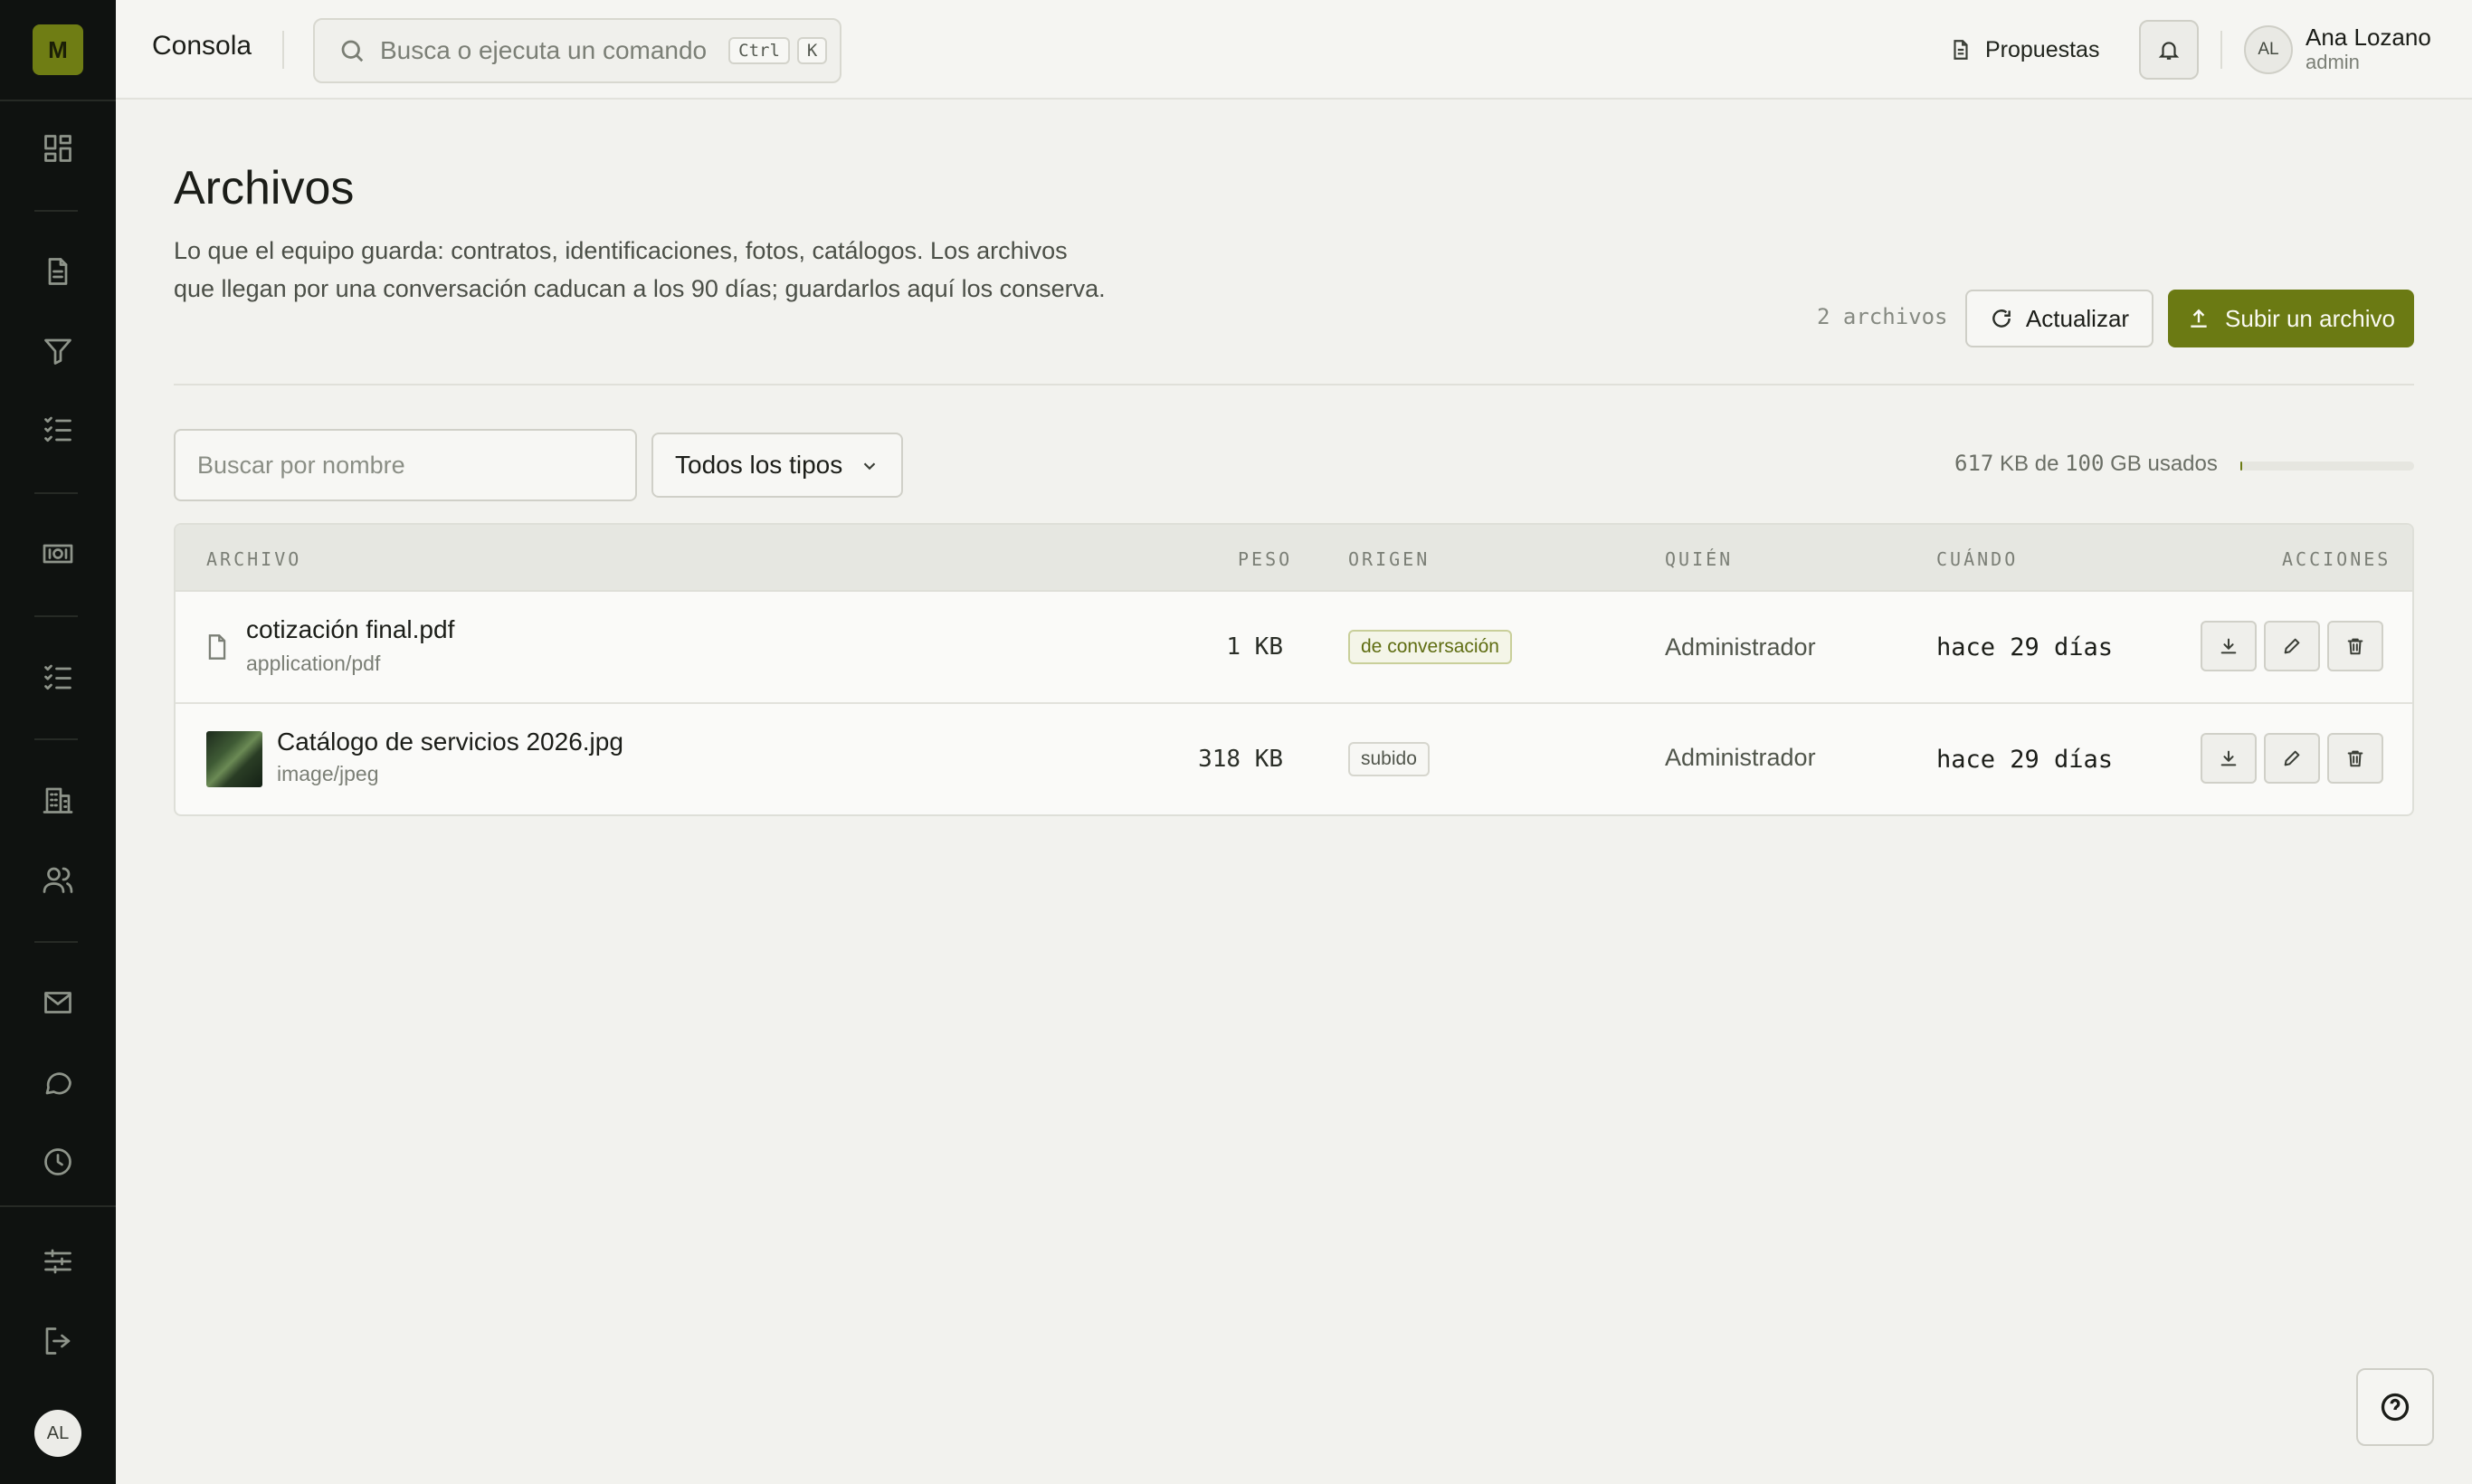  Describe the element at coordinates (2310, 318) in the screenshot. I see `upload-label: Subir un archivo` at that location.